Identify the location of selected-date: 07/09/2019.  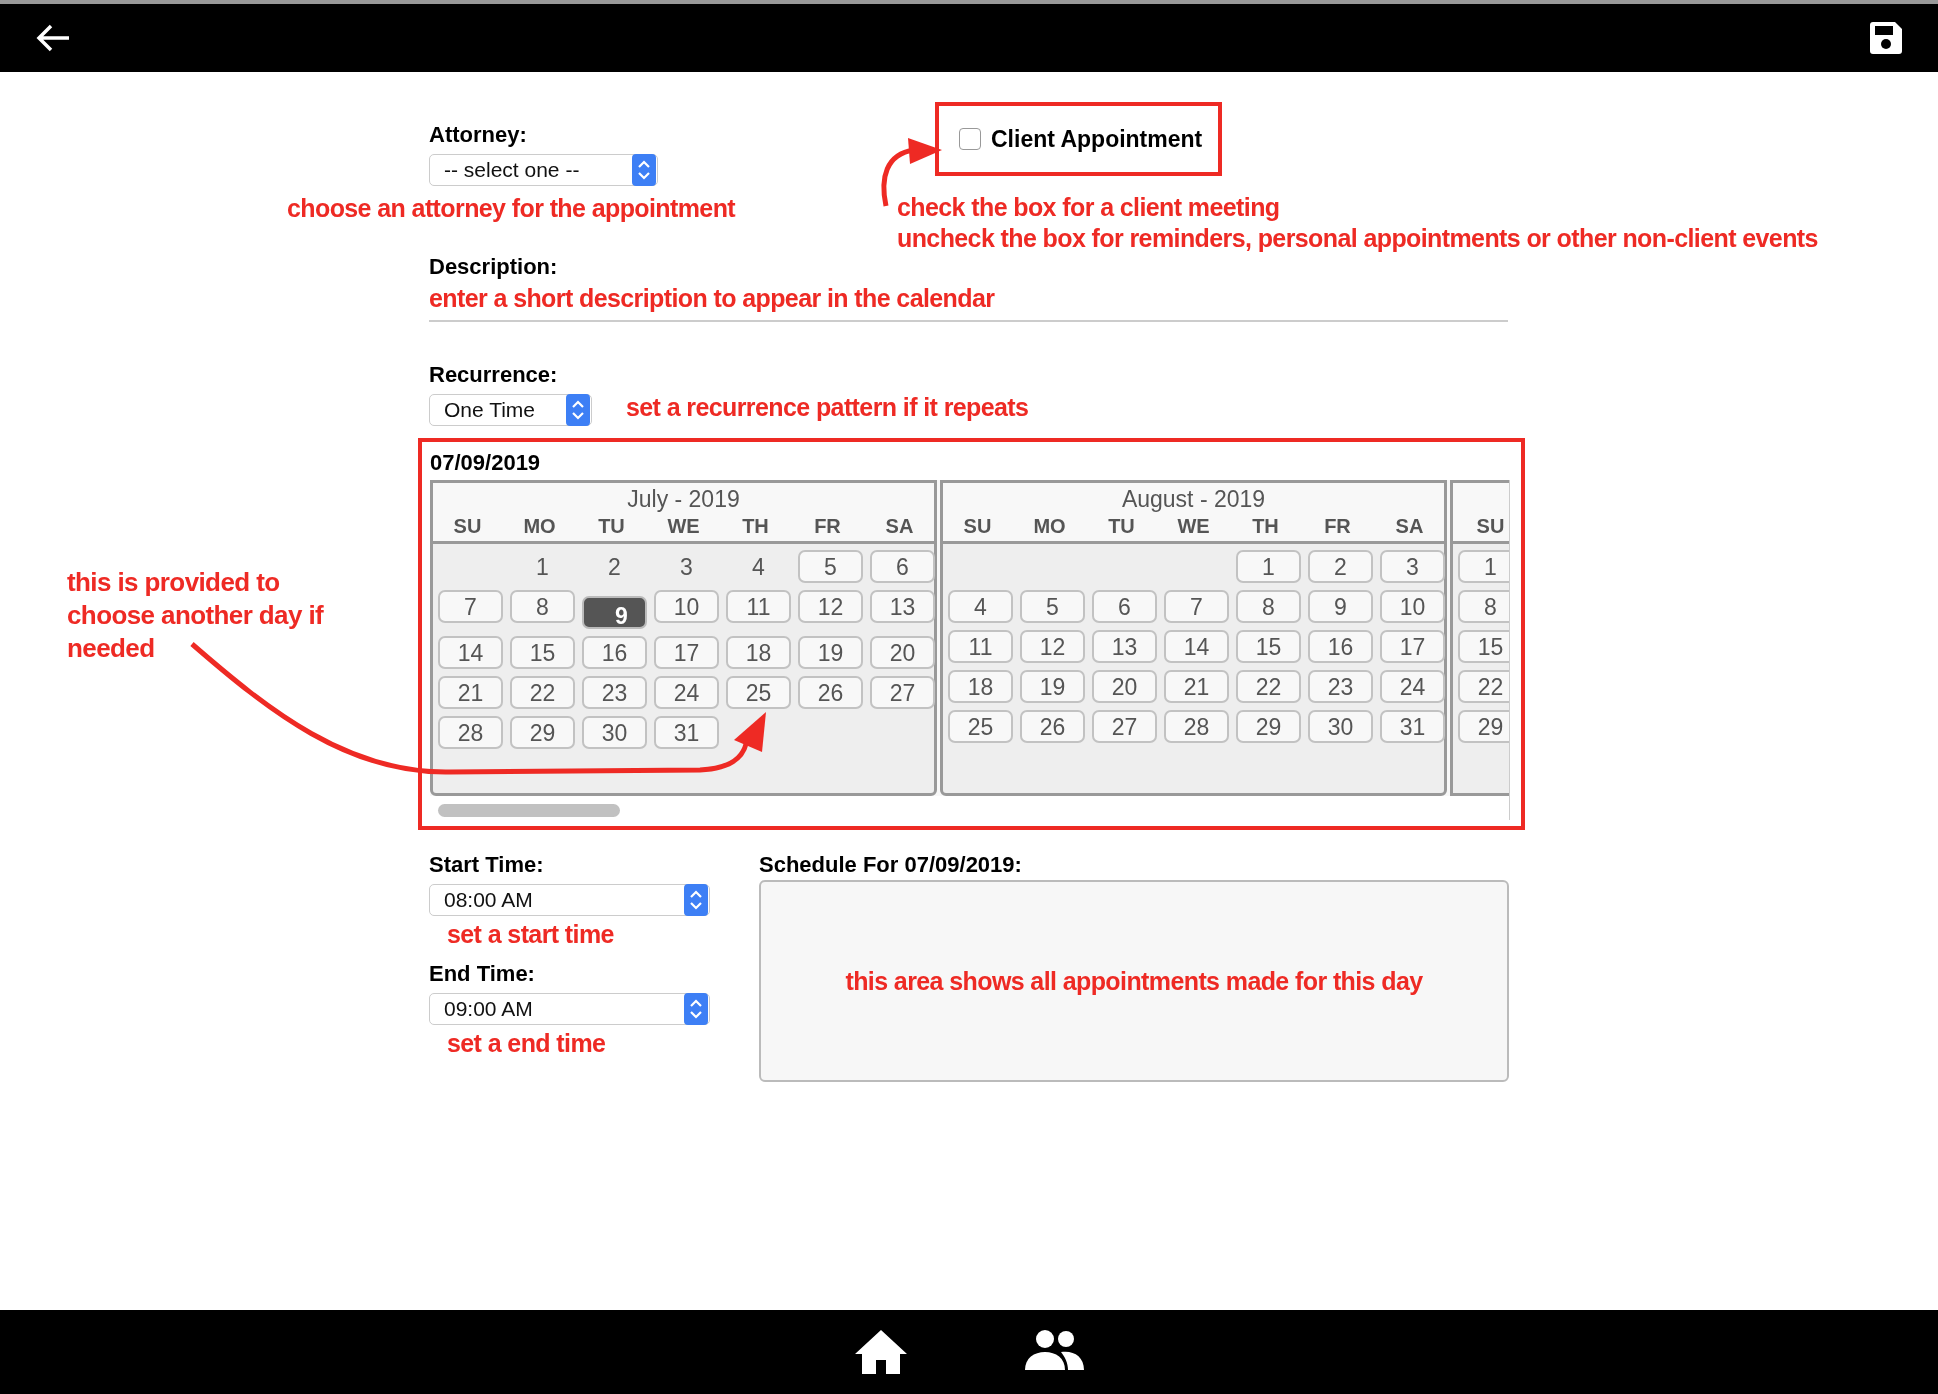
(486, 463).